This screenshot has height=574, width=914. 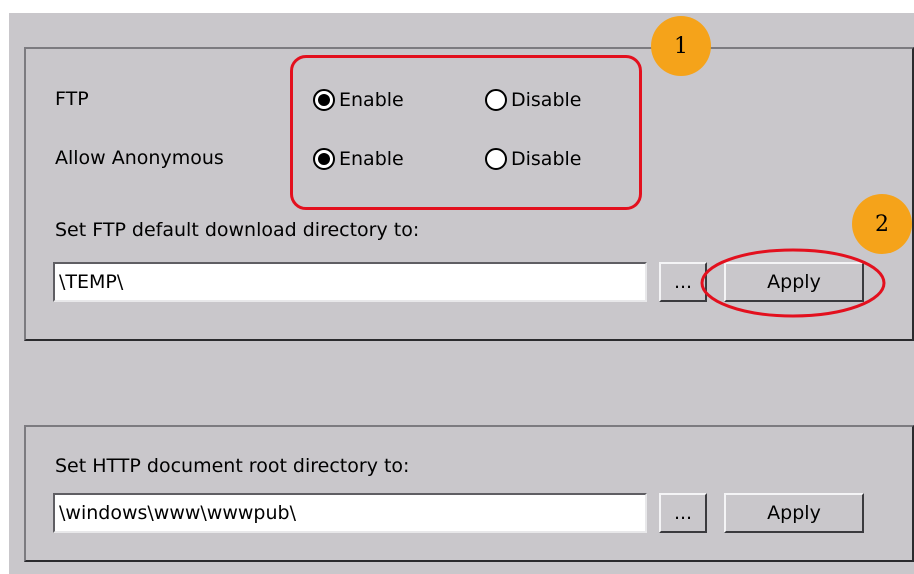 What do you see at coordinates (681, 46) in the screenshot?
I see `annotation-badge-1: 1` at bounding box center [681, 46].